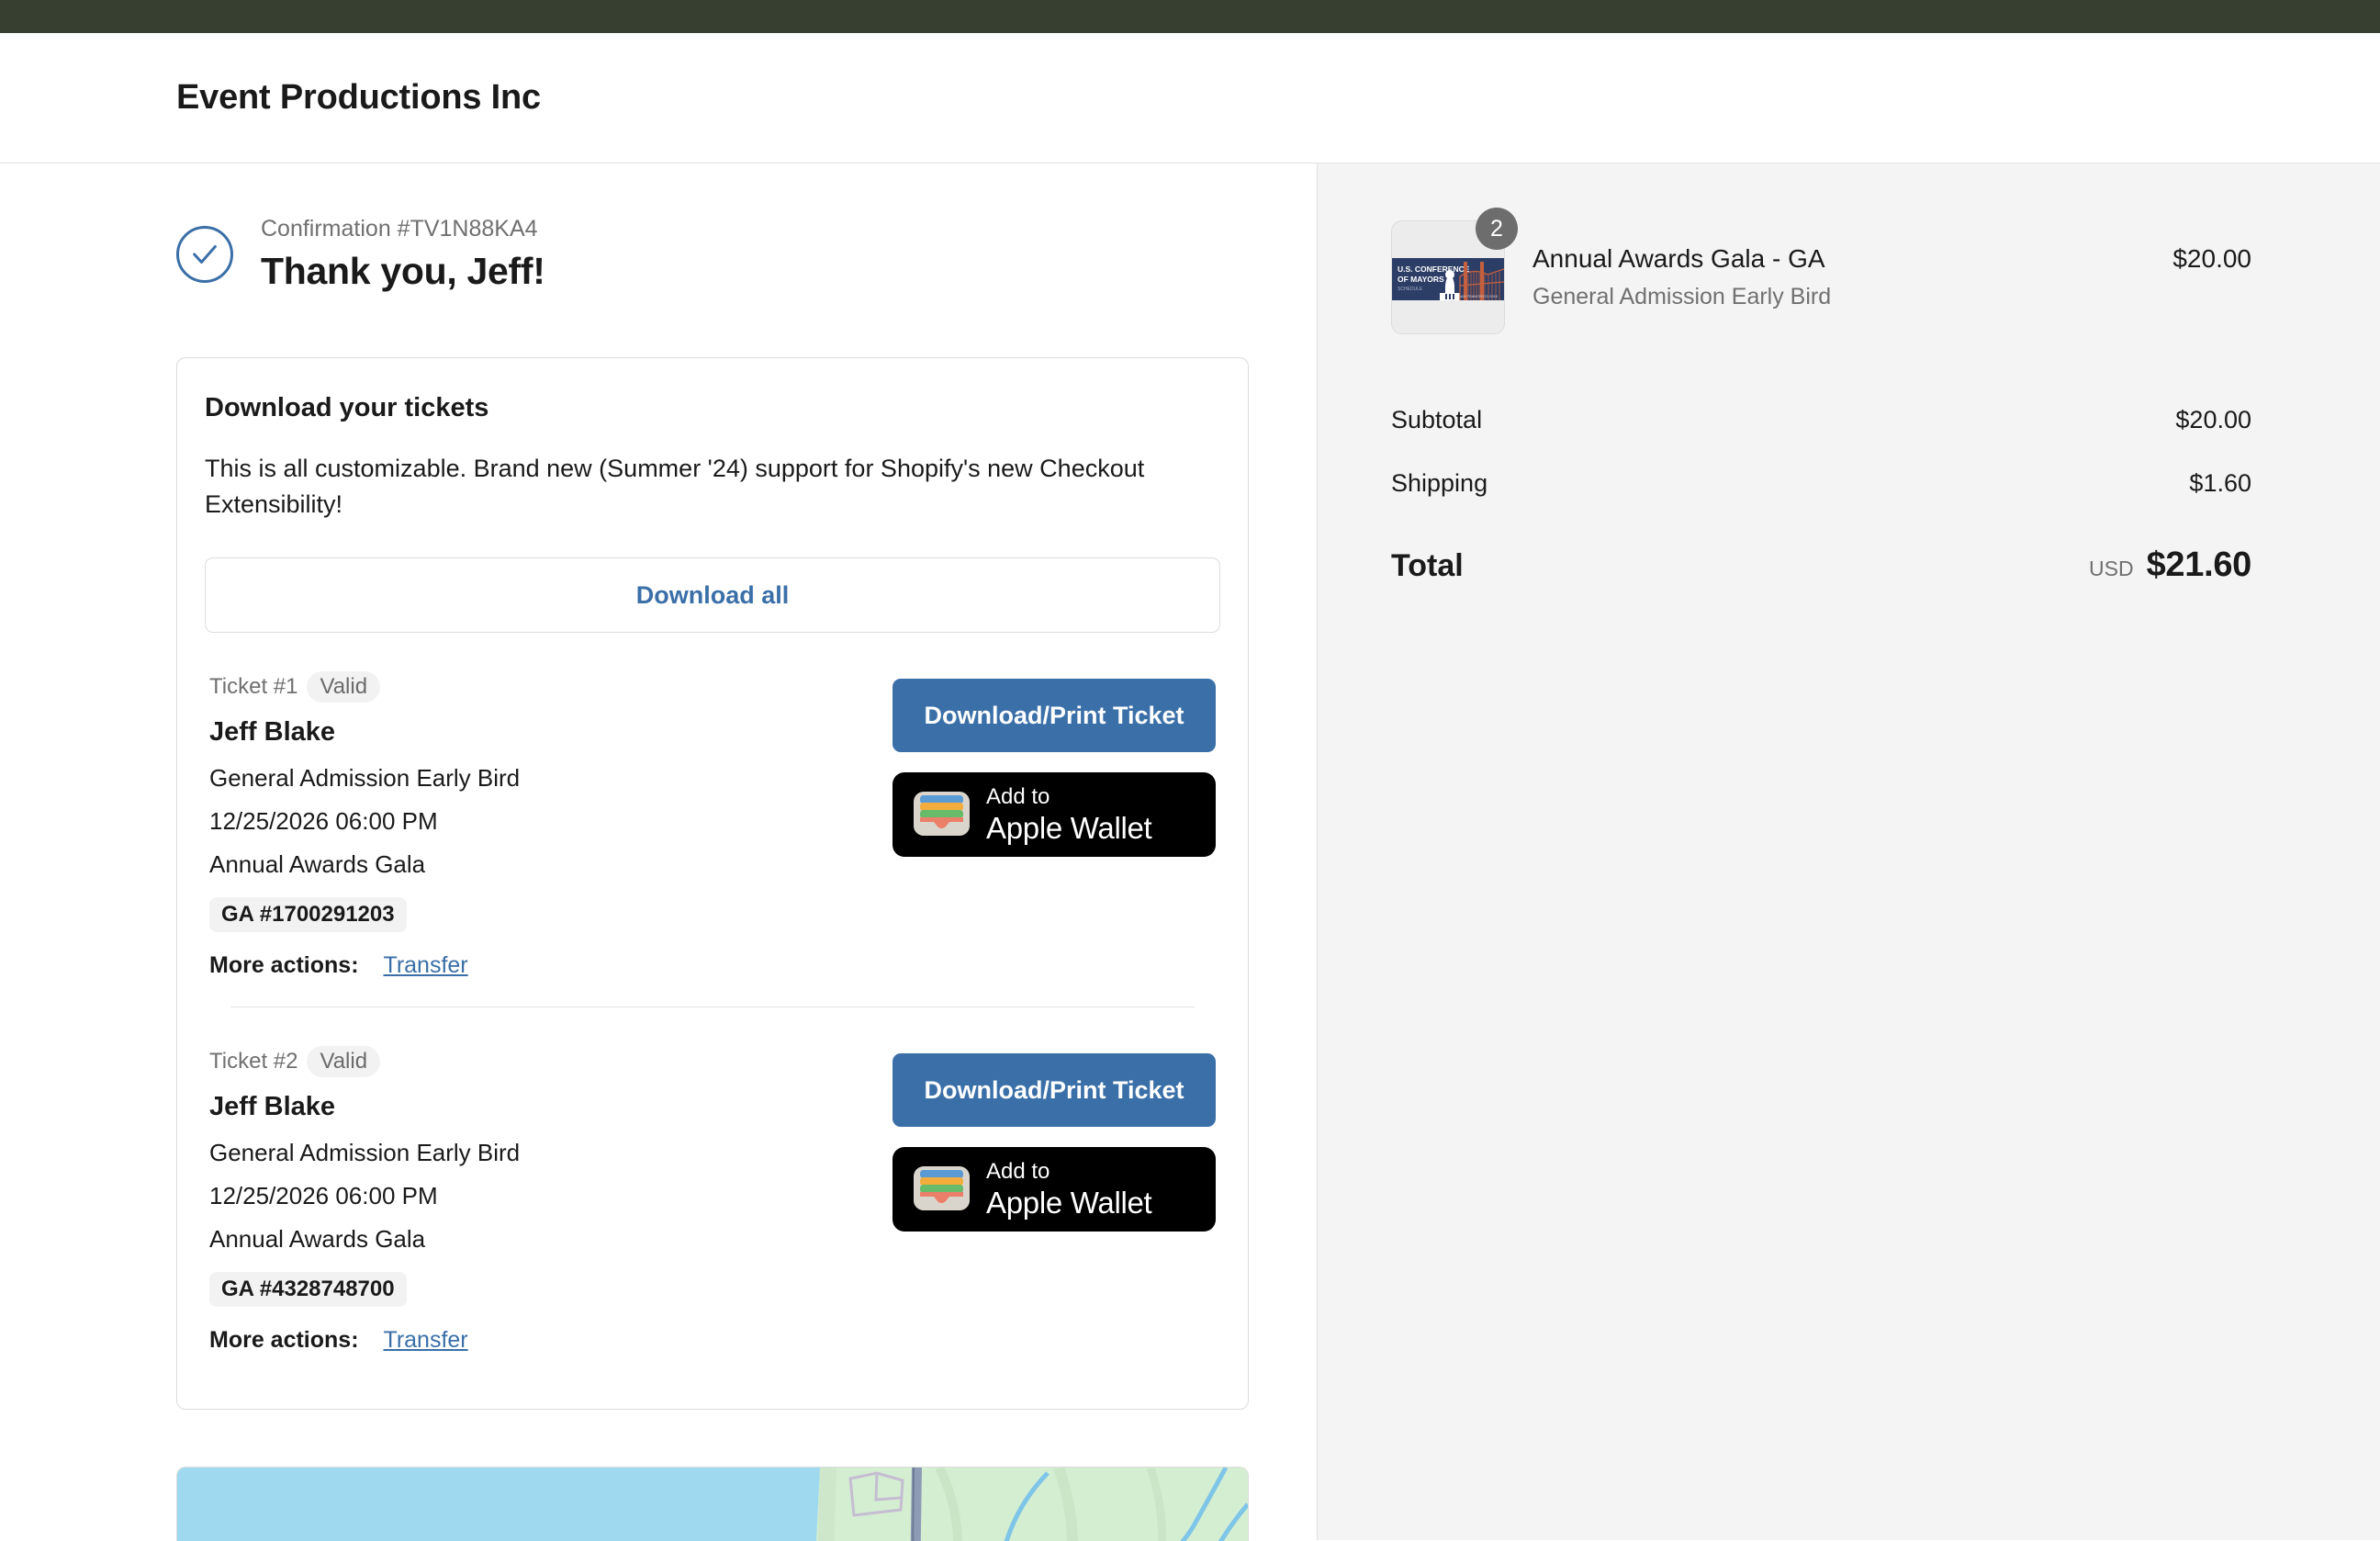  What do you see at coordinates (2111, 568) in the screenshot?
I see `total-currency: USD` at bounding box center [2111, 568].